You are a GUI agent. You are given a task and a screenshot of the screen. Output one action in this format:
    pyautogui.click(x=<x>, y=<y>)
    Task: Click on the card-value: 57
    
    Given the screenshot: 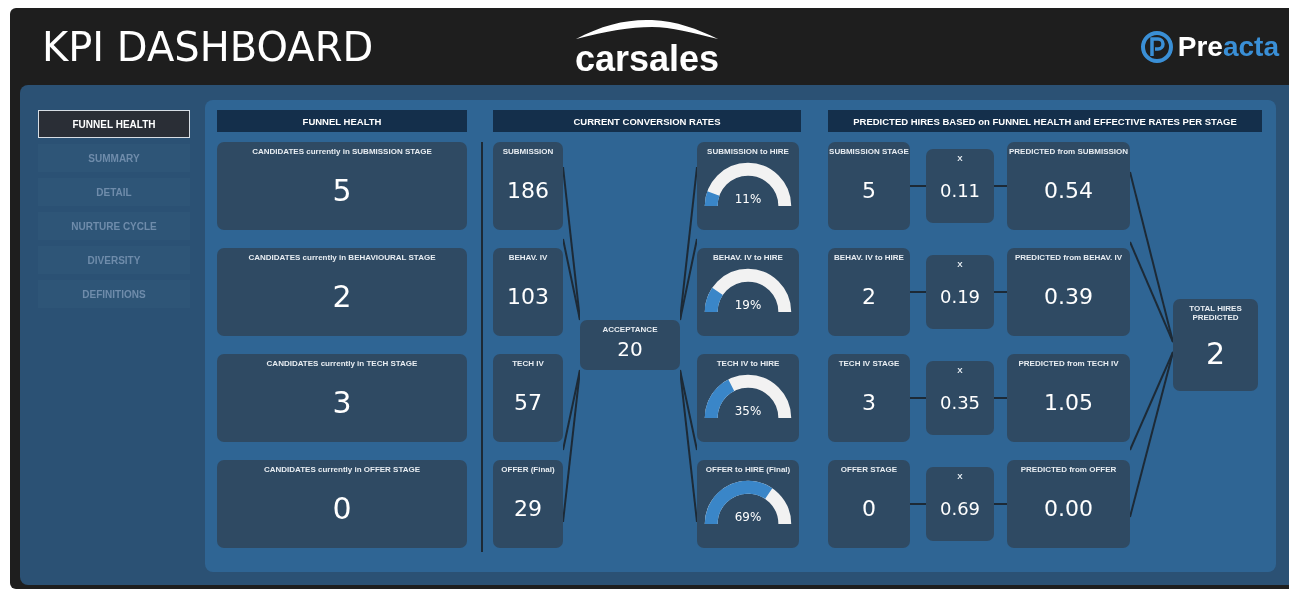 What is the action you would take?
    pyautogui.click(x=528, y=402)
    